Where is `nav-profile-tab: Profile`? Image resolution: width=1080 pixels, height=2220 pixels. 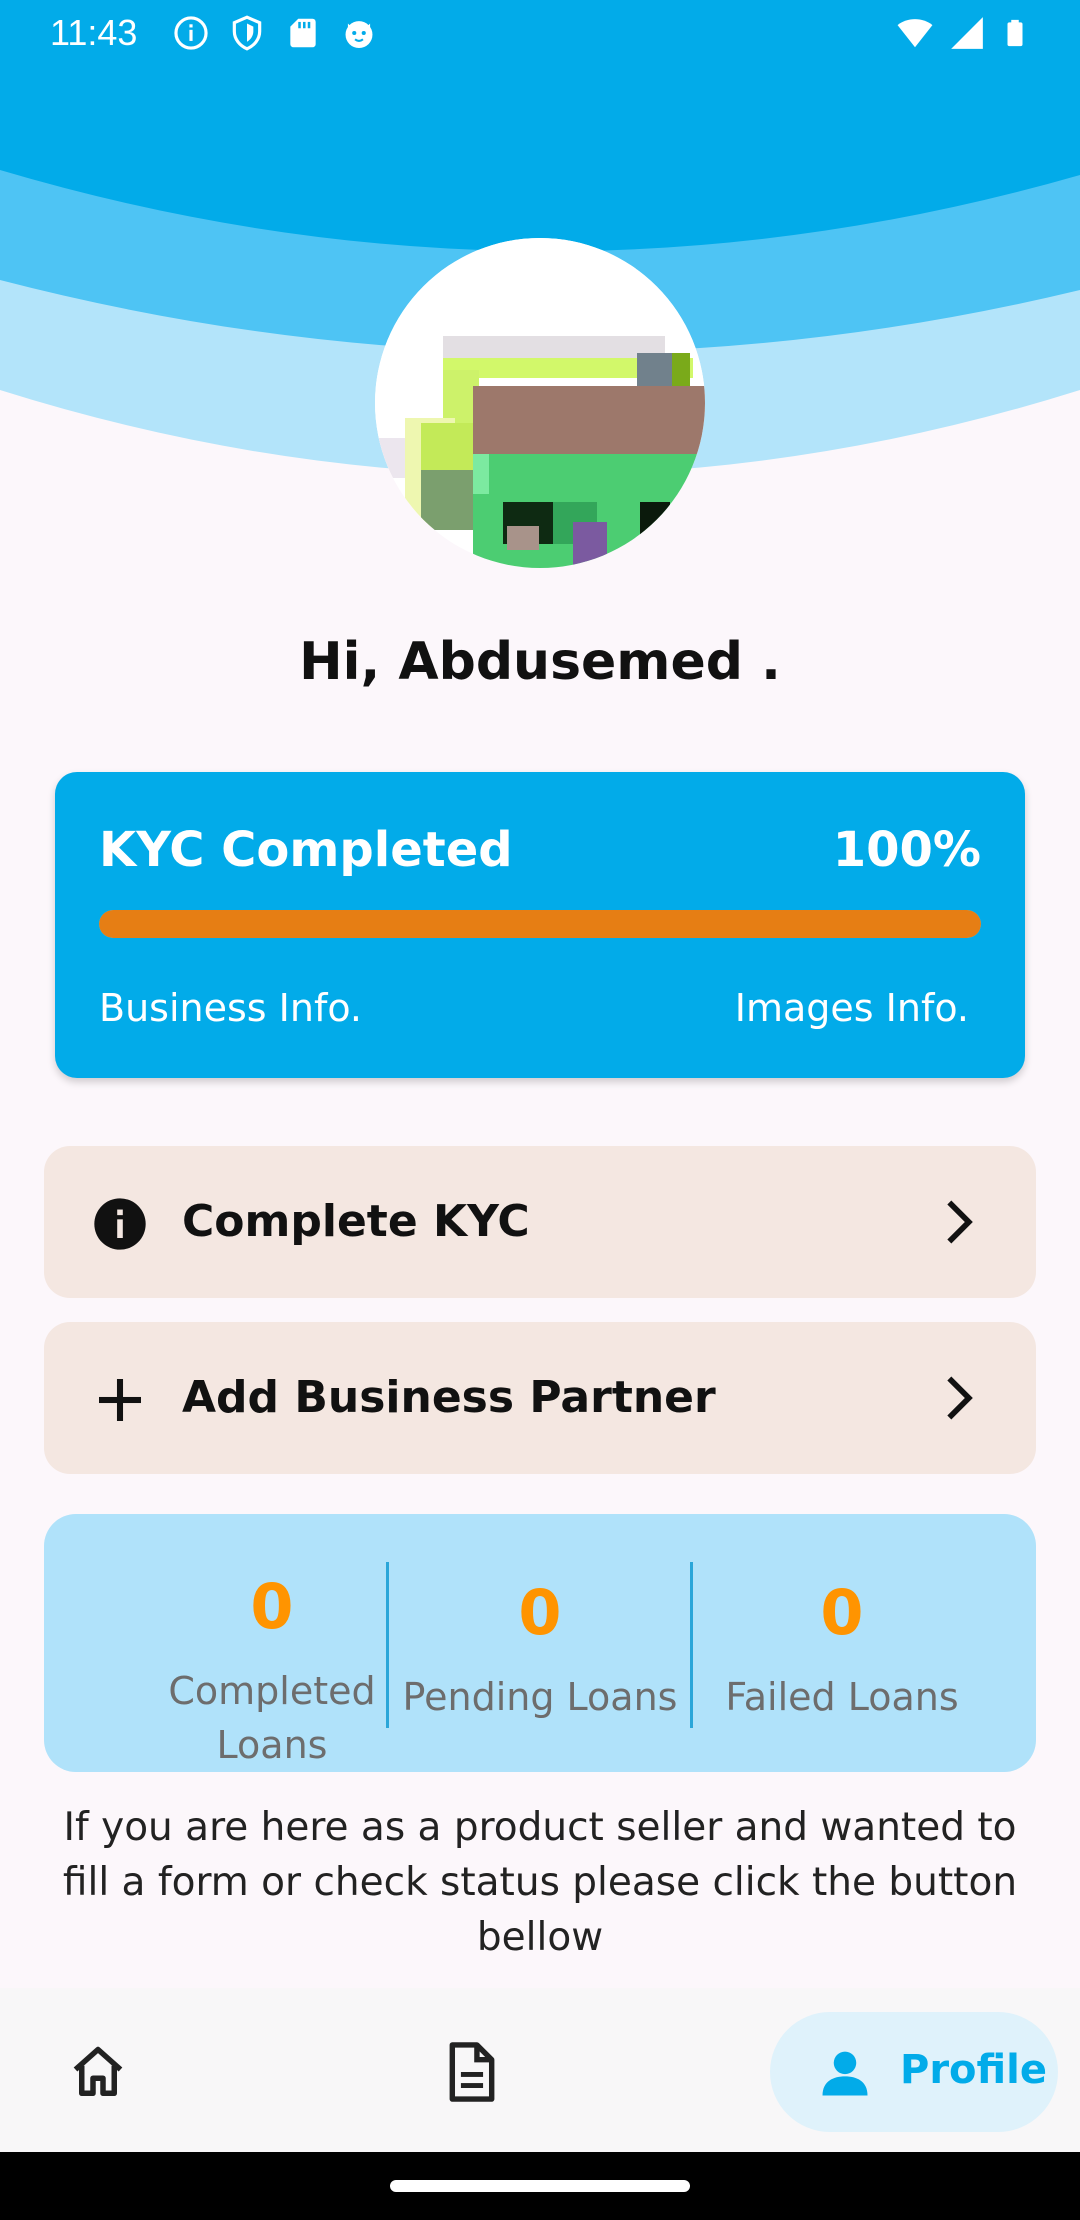 nav-profile-tab: Profile is located at coordinates (914, 2072).